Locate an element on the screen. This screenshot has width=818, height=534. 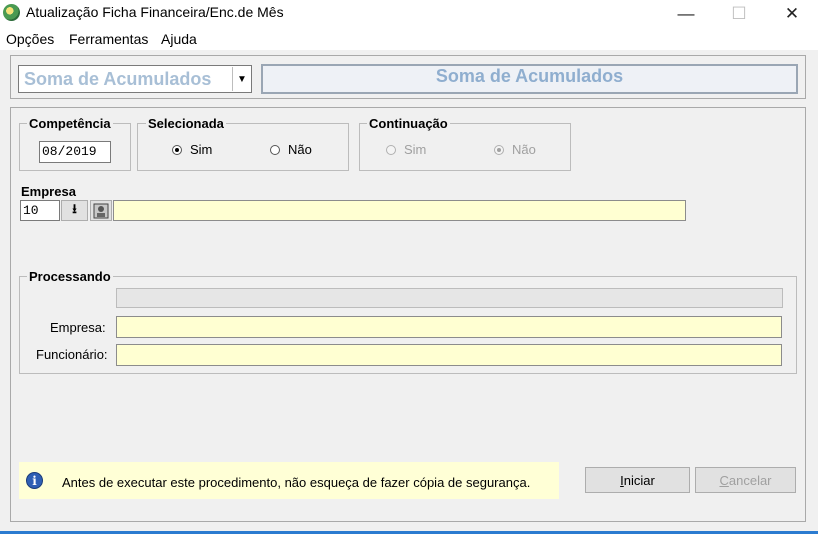
empresa-code-value: 10 is located at coordinates (31, 210).